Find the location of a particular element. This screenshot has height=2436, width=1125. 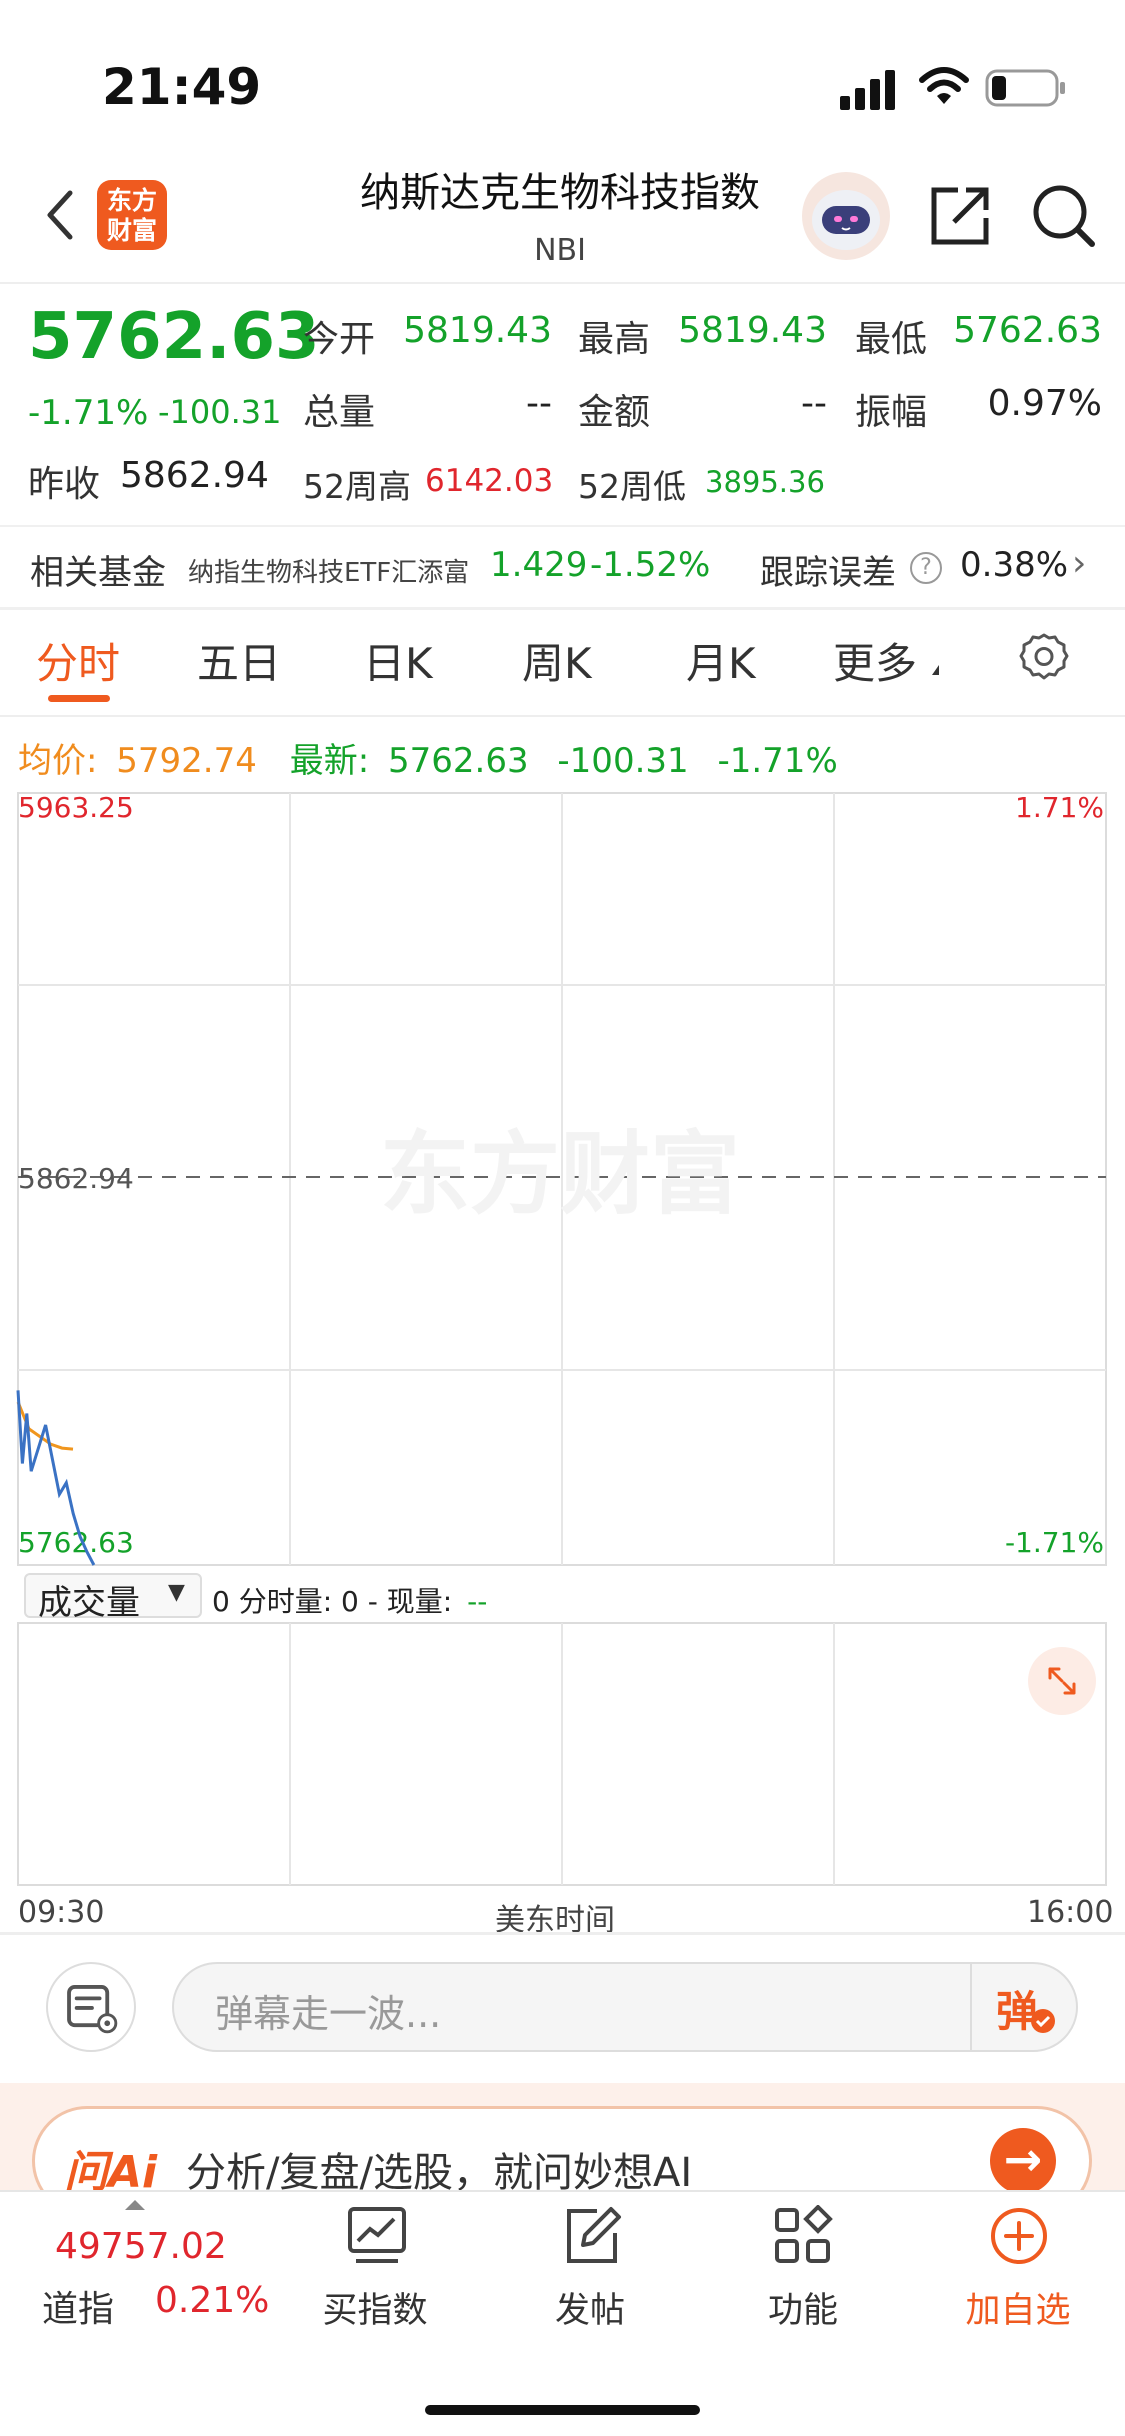

time-start-label: 09:30 is located at coordinates (61, 1912).